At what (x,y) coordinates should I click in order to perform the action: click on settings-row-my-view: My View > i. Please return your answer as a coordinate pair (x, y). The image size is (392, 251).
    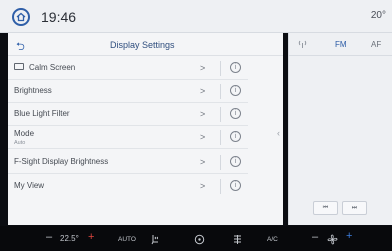
    Looking at the image, I should click on (128, 186).